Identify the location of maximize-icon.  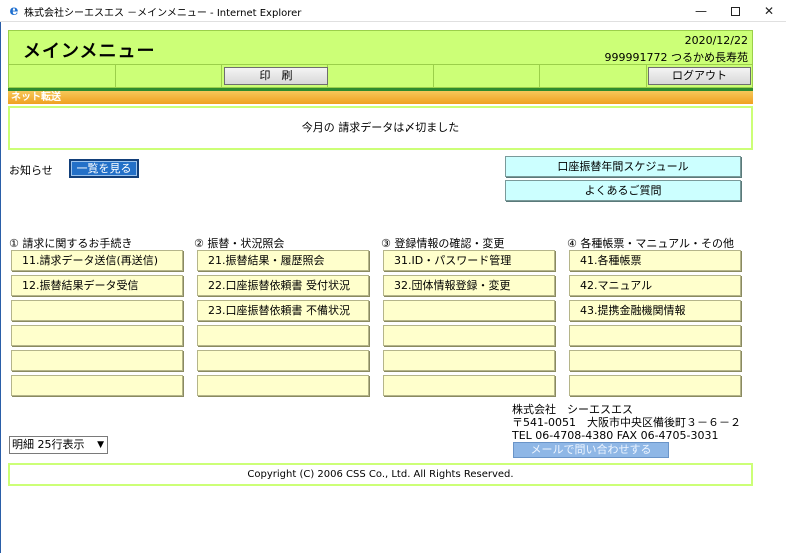
(735, 11).